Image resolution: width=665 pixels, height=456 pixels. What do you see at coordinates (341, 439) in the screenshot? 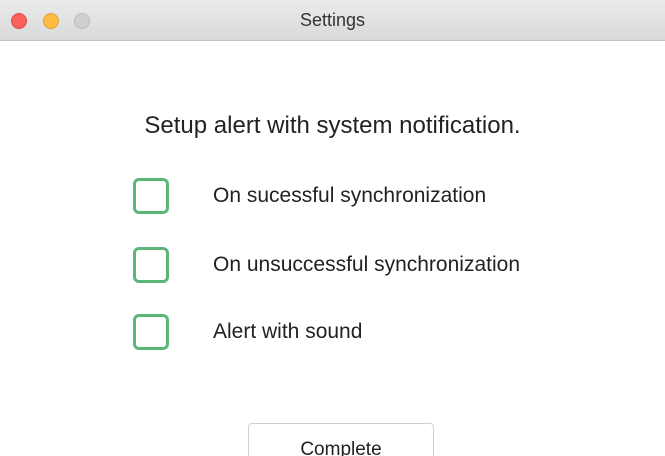
I see `complete-button: Complete` at bounding box center [341, 439].